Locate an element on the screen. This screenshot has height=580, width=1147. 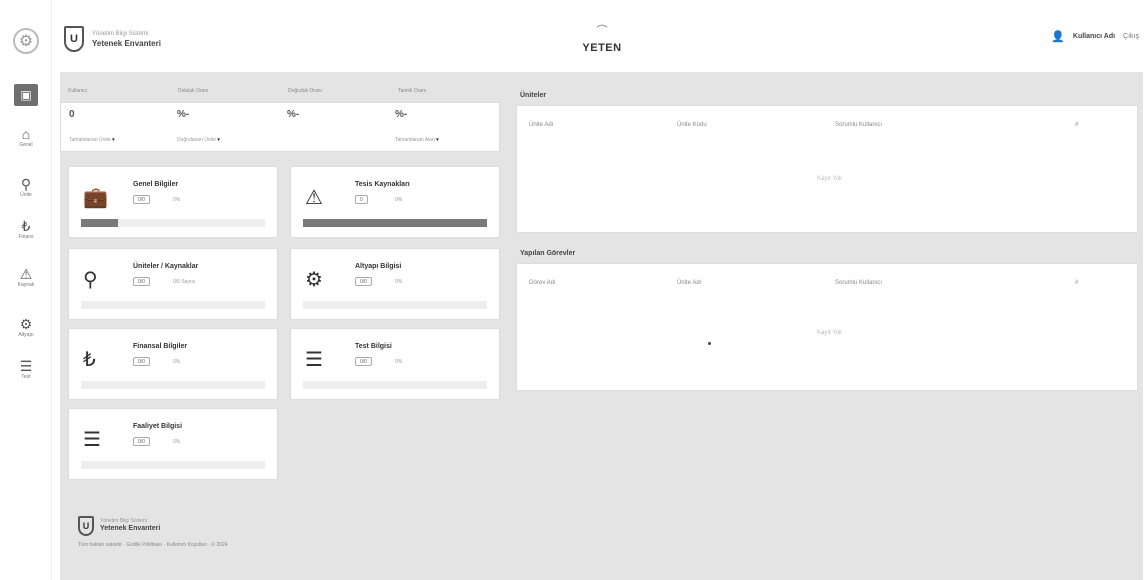
brand-title: Yetenek Envanteri is located at coordinates (126, 43).